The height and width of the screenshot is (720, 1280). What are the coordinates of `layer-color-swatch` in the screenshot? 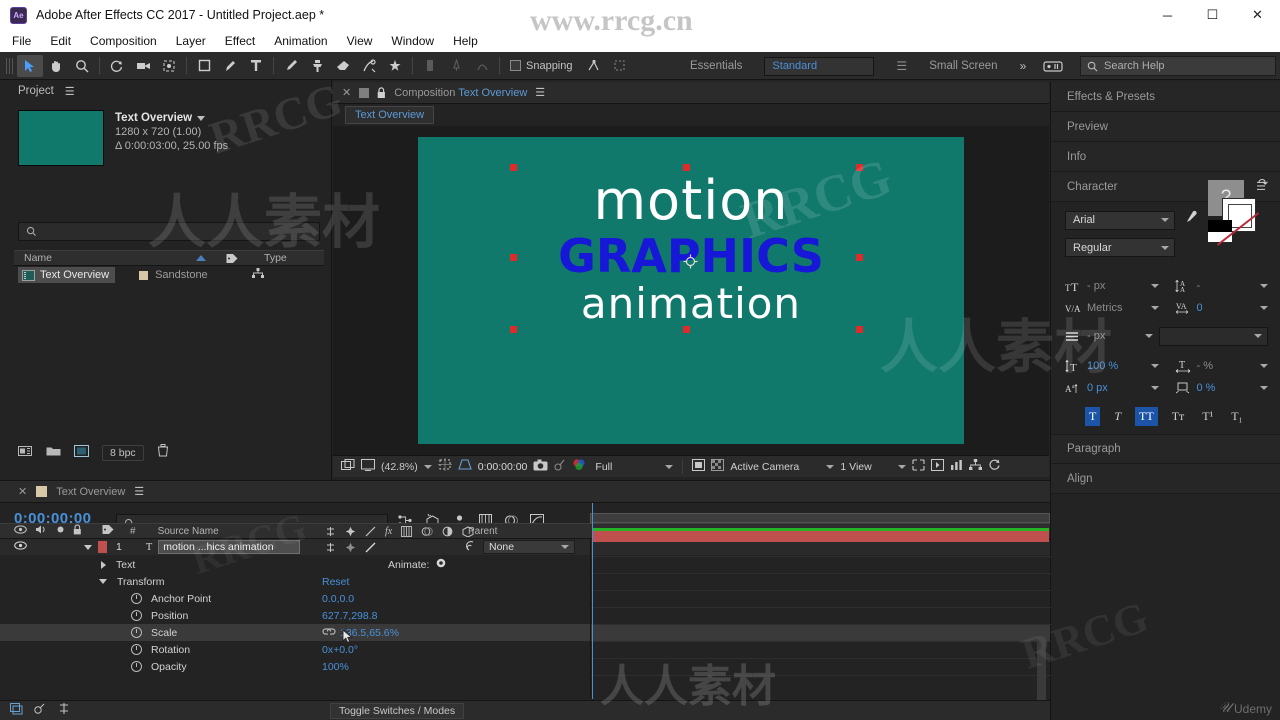 It's located at (102, 547).